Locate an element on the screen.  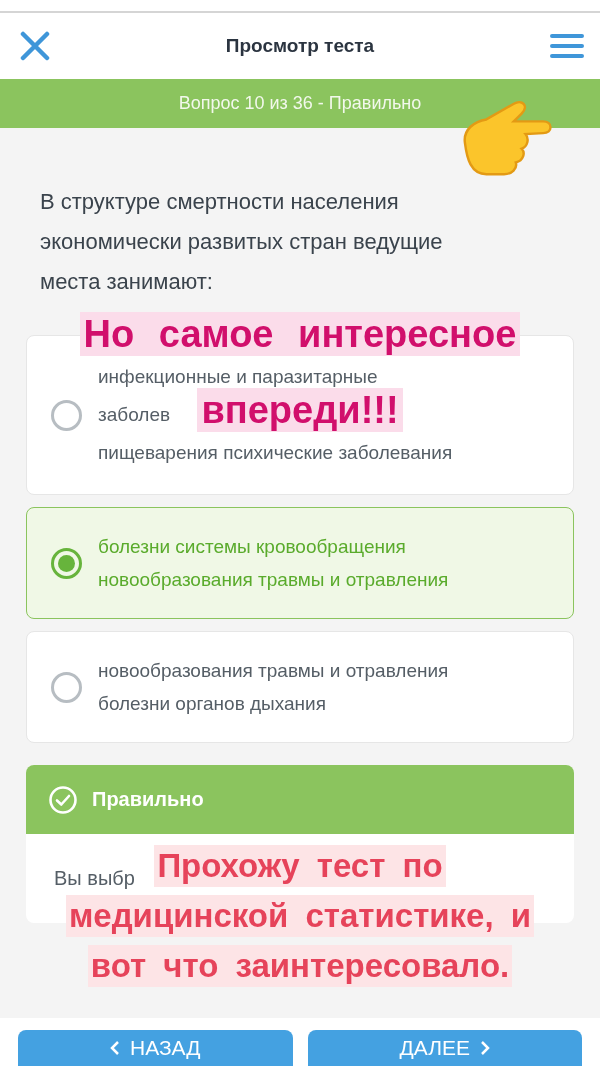
caption-text: медицинской статистике, и is located at coordinates (300, 916).